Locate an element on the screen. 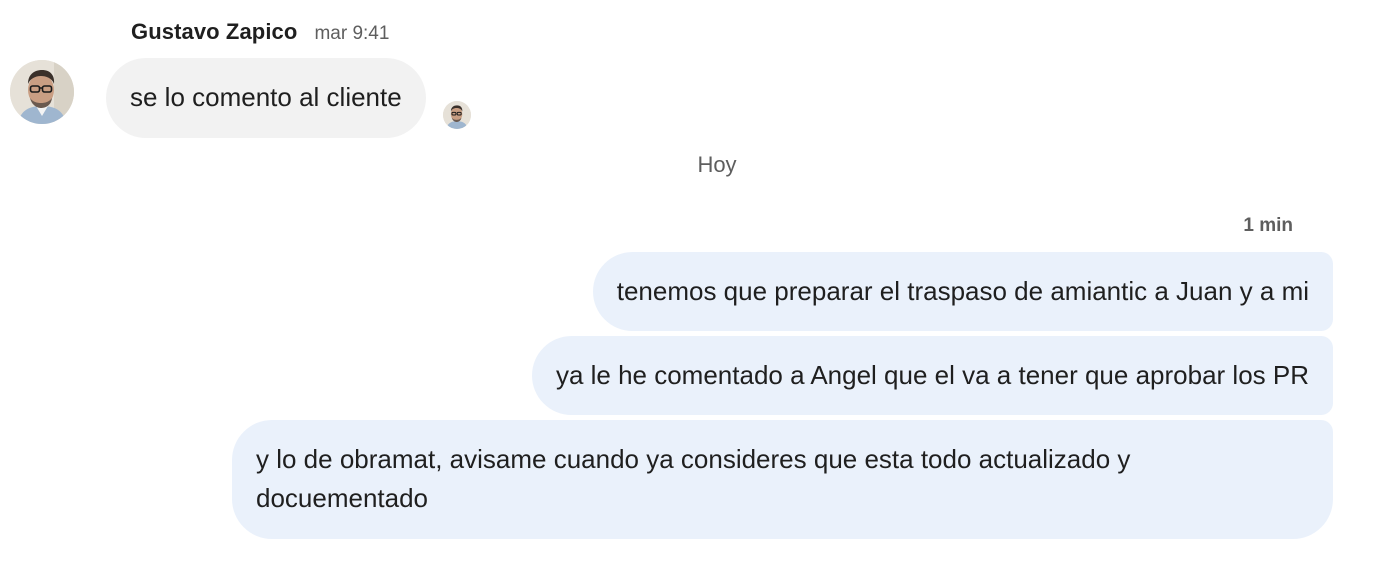  sender-name: Gustavo Zapico is located at coordinates (214, 32).